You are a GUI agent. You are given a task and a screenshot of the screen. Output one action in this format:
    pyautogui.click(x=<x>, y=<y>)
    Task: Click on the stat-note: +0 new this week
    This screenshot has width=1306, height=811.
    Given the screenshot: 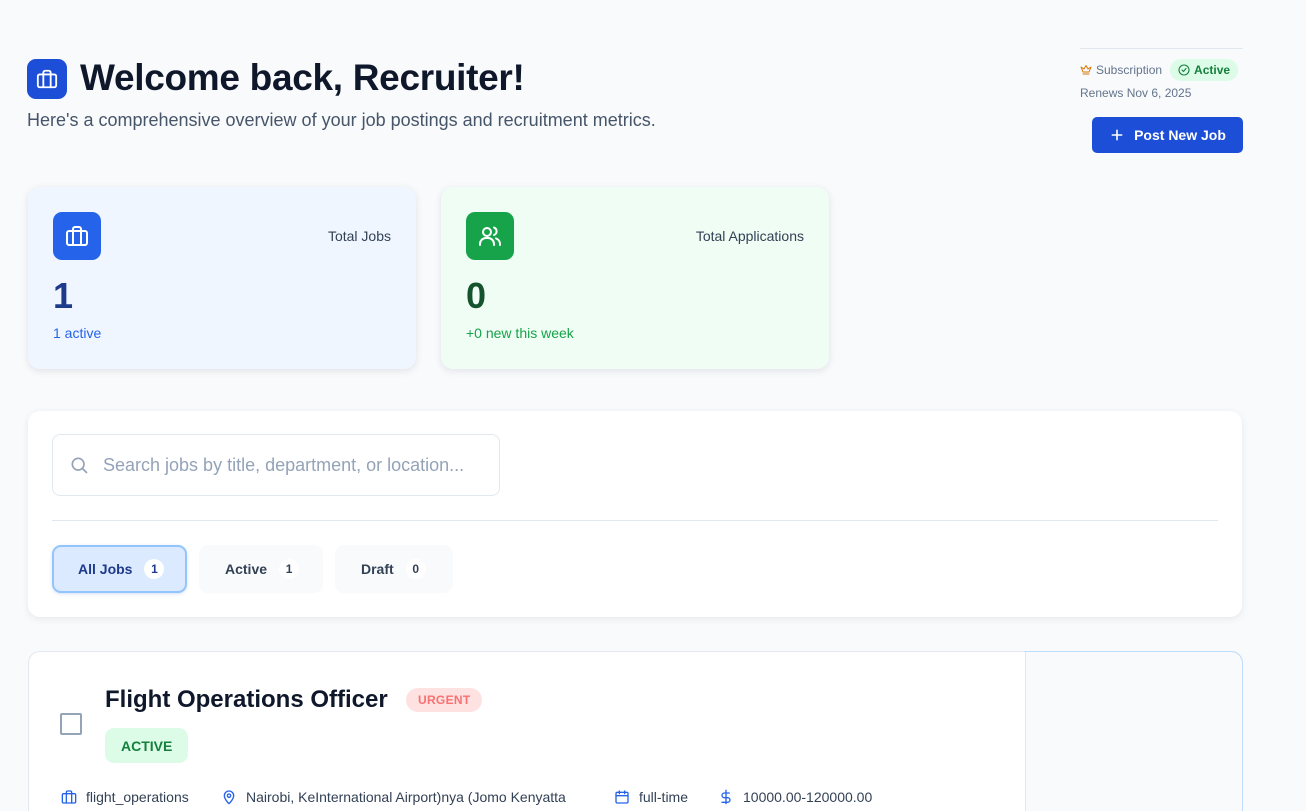 What is the action you would take?
    pyautogui.click(x=520, y=333)
    